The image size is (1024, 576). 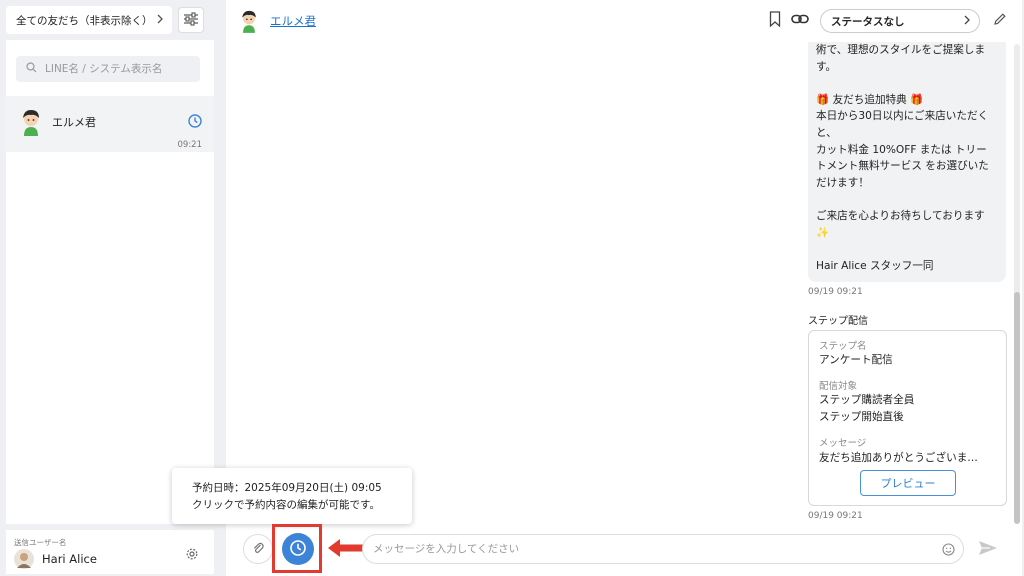 I want to click on attach-button, so click(x=258, y=549).